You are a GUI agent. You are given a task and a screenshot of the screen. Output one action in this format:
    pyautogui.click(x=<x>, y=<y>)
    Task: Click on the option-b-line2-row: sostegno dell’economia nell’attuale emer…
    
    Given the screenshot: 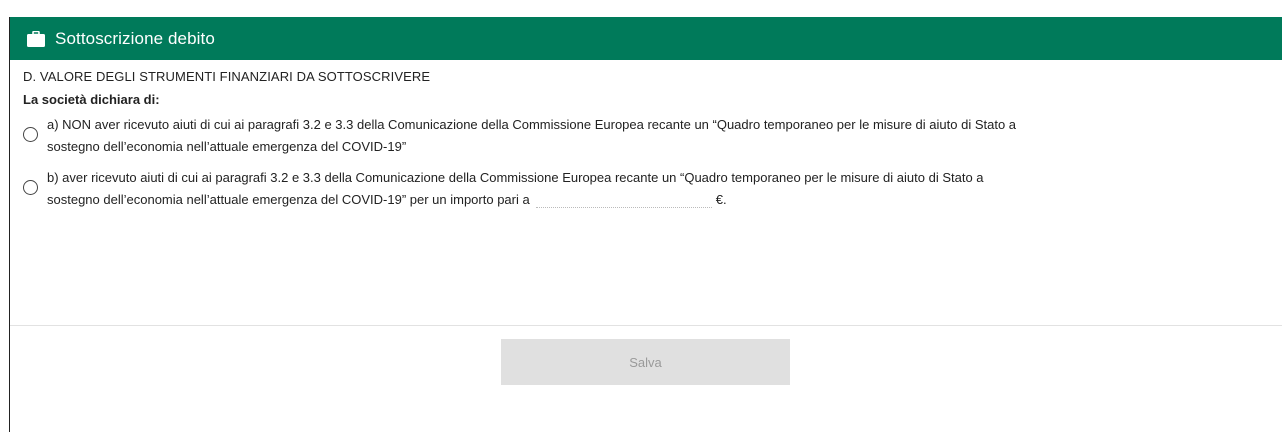 What is the action you would take?
    pyautogui.click(x=515, y=200)
    